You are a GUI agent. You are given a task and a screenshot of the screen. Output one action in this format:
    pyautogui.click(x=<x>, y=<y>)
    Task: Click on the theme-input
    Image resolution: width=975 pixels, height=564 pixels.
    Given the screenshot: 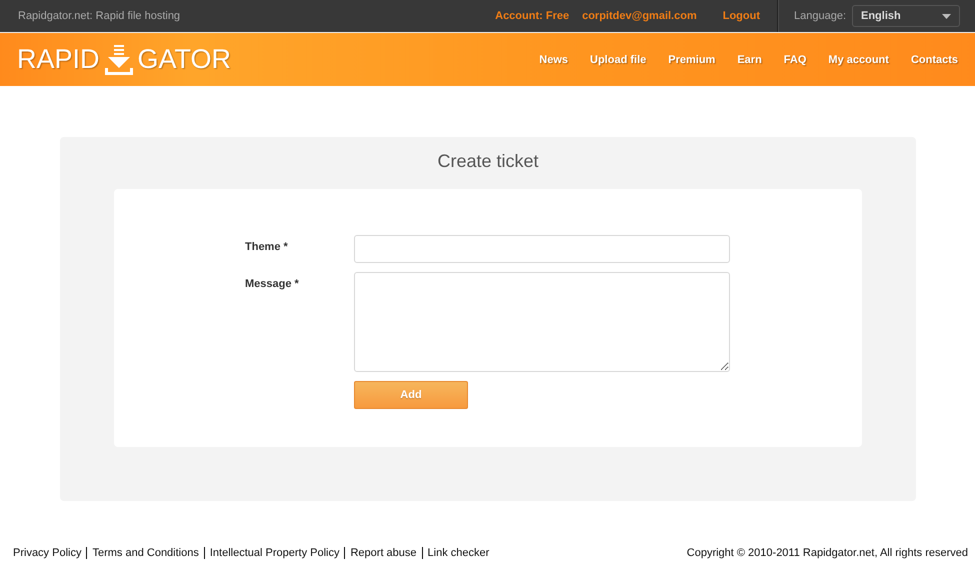 What is the action you would take?
    pyautogui.click(x=542, y=249)
    